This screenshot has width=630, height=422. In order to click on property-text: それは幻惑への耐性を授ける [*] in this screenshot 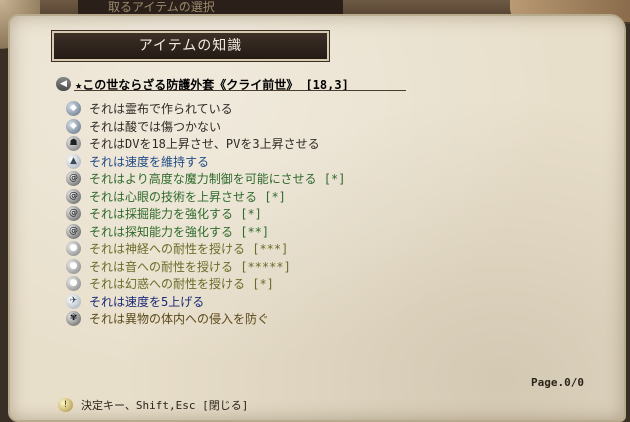, I will do `click(181, 284)`.